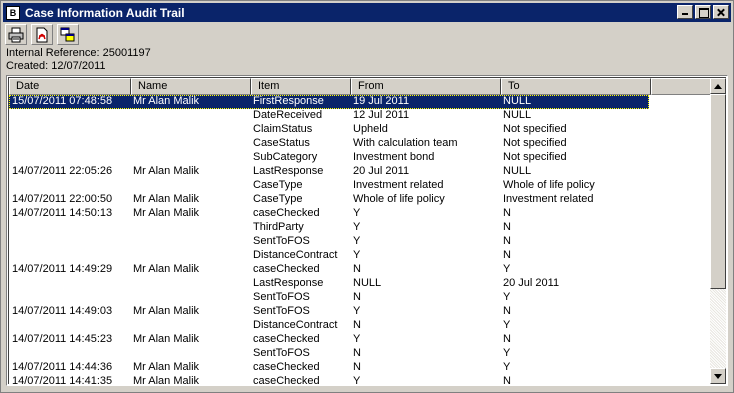 The height and width of the screenshot is (393, 734). Describe the element at coordinates (685, 12) in the screenshot. I see `minimize-button` at that location.